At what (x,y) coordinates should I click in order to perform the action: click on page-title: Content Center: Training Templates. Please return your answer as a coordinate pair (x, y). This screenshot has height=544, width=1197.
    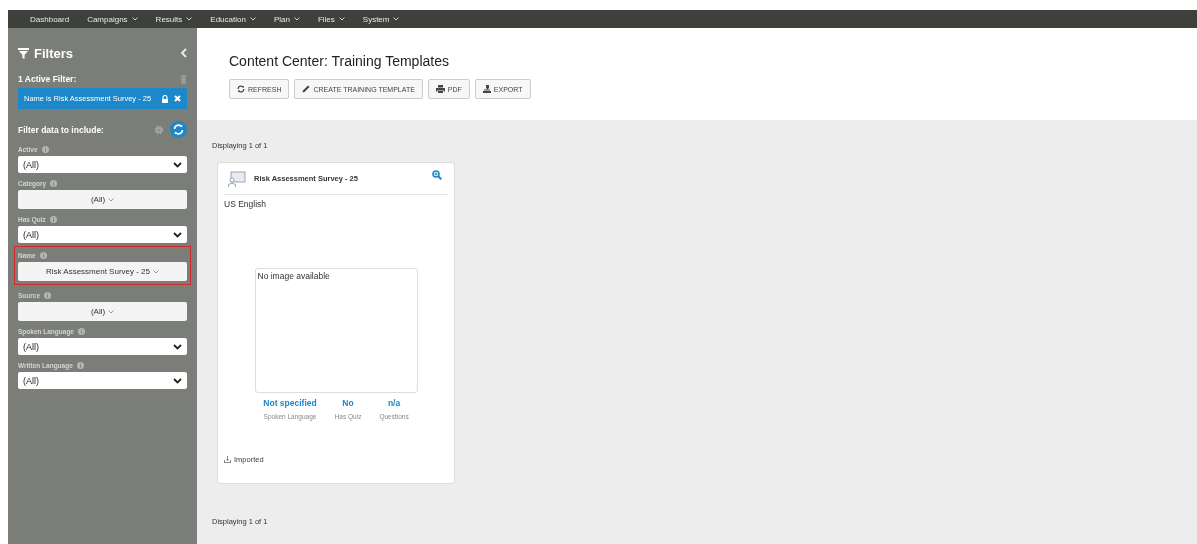
    Looking at the image, I should click on (339, 60).